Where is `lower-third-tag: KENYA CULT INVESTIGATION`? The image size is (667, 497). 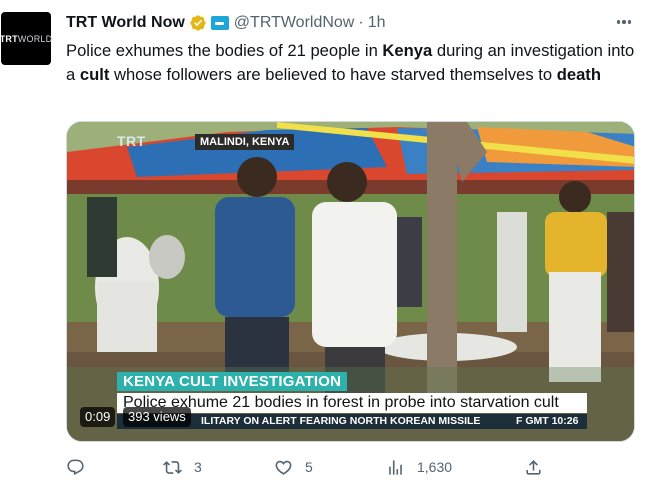 lower-third-tag: KENYA CULT INVESTIGATION is located at coordinates (232, 381).